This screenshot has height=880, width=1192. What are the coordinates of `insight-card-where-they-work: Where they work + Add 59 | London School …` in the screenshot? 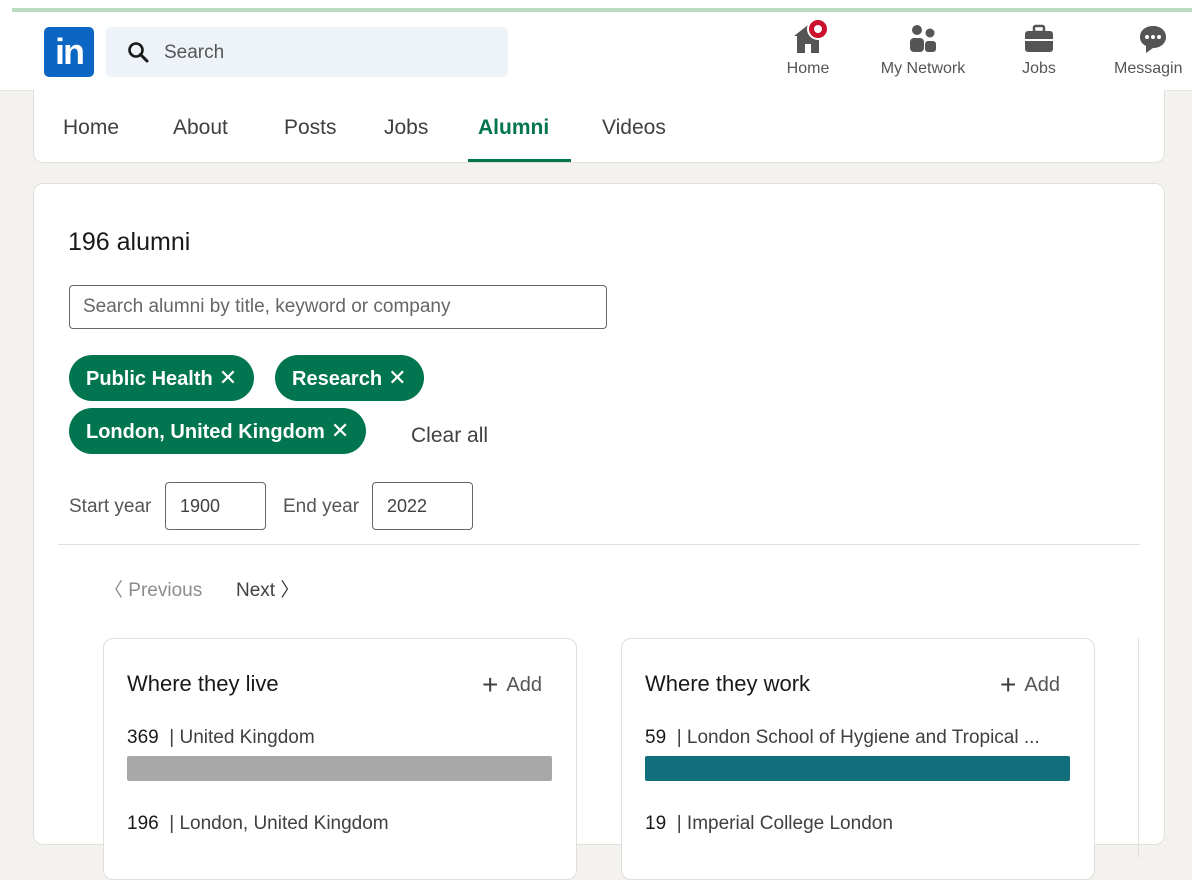 It's located at (858, 759).